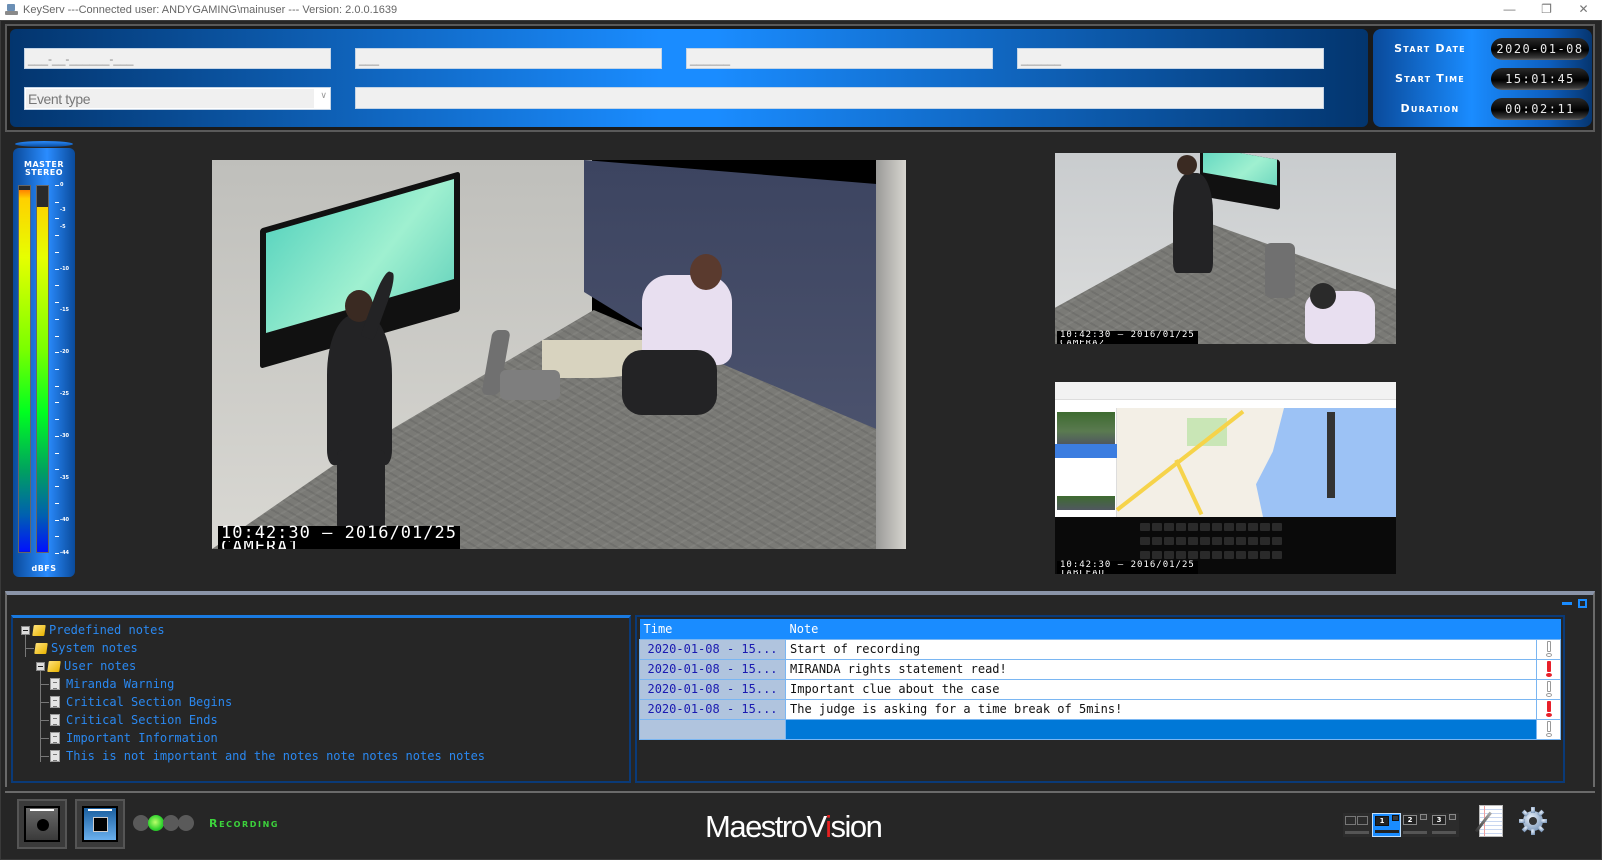  Describe the element at coordinates (1540, 49) in the screenshot. I see `start-date-value: 2020-01-08` at that location.